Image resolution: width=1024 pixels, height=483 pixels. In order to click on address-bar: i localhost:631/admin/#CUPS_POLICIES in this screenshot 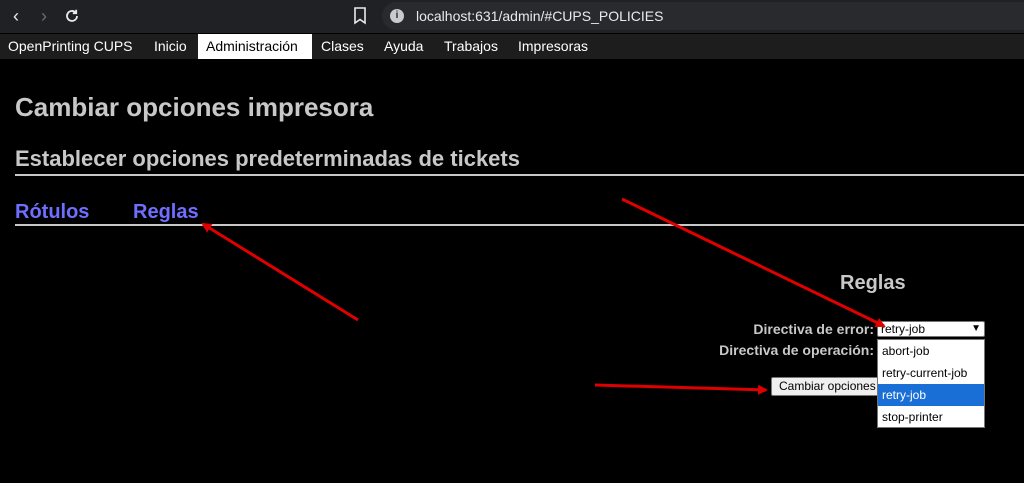, I will do `click(703, 16)`.